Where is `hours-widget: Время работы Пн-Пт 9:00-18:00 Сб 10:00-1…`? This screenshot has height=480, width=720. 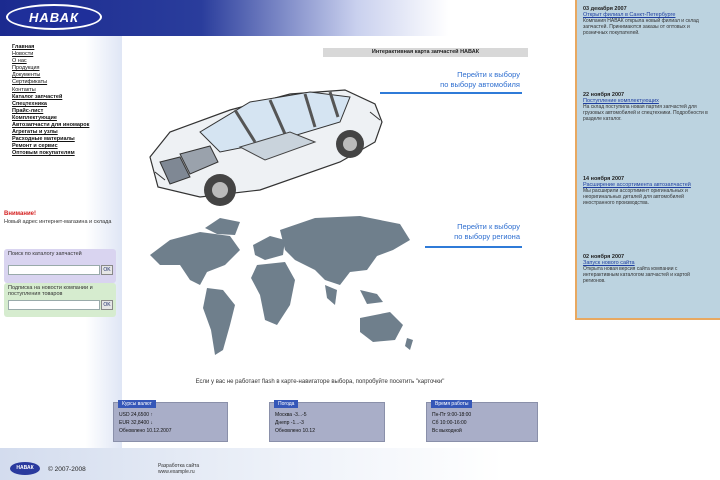 hours-widget: Время работы Пн-Пт 9:00-18:00 Сб 10:00-1… is located at coordinates (482, 421).